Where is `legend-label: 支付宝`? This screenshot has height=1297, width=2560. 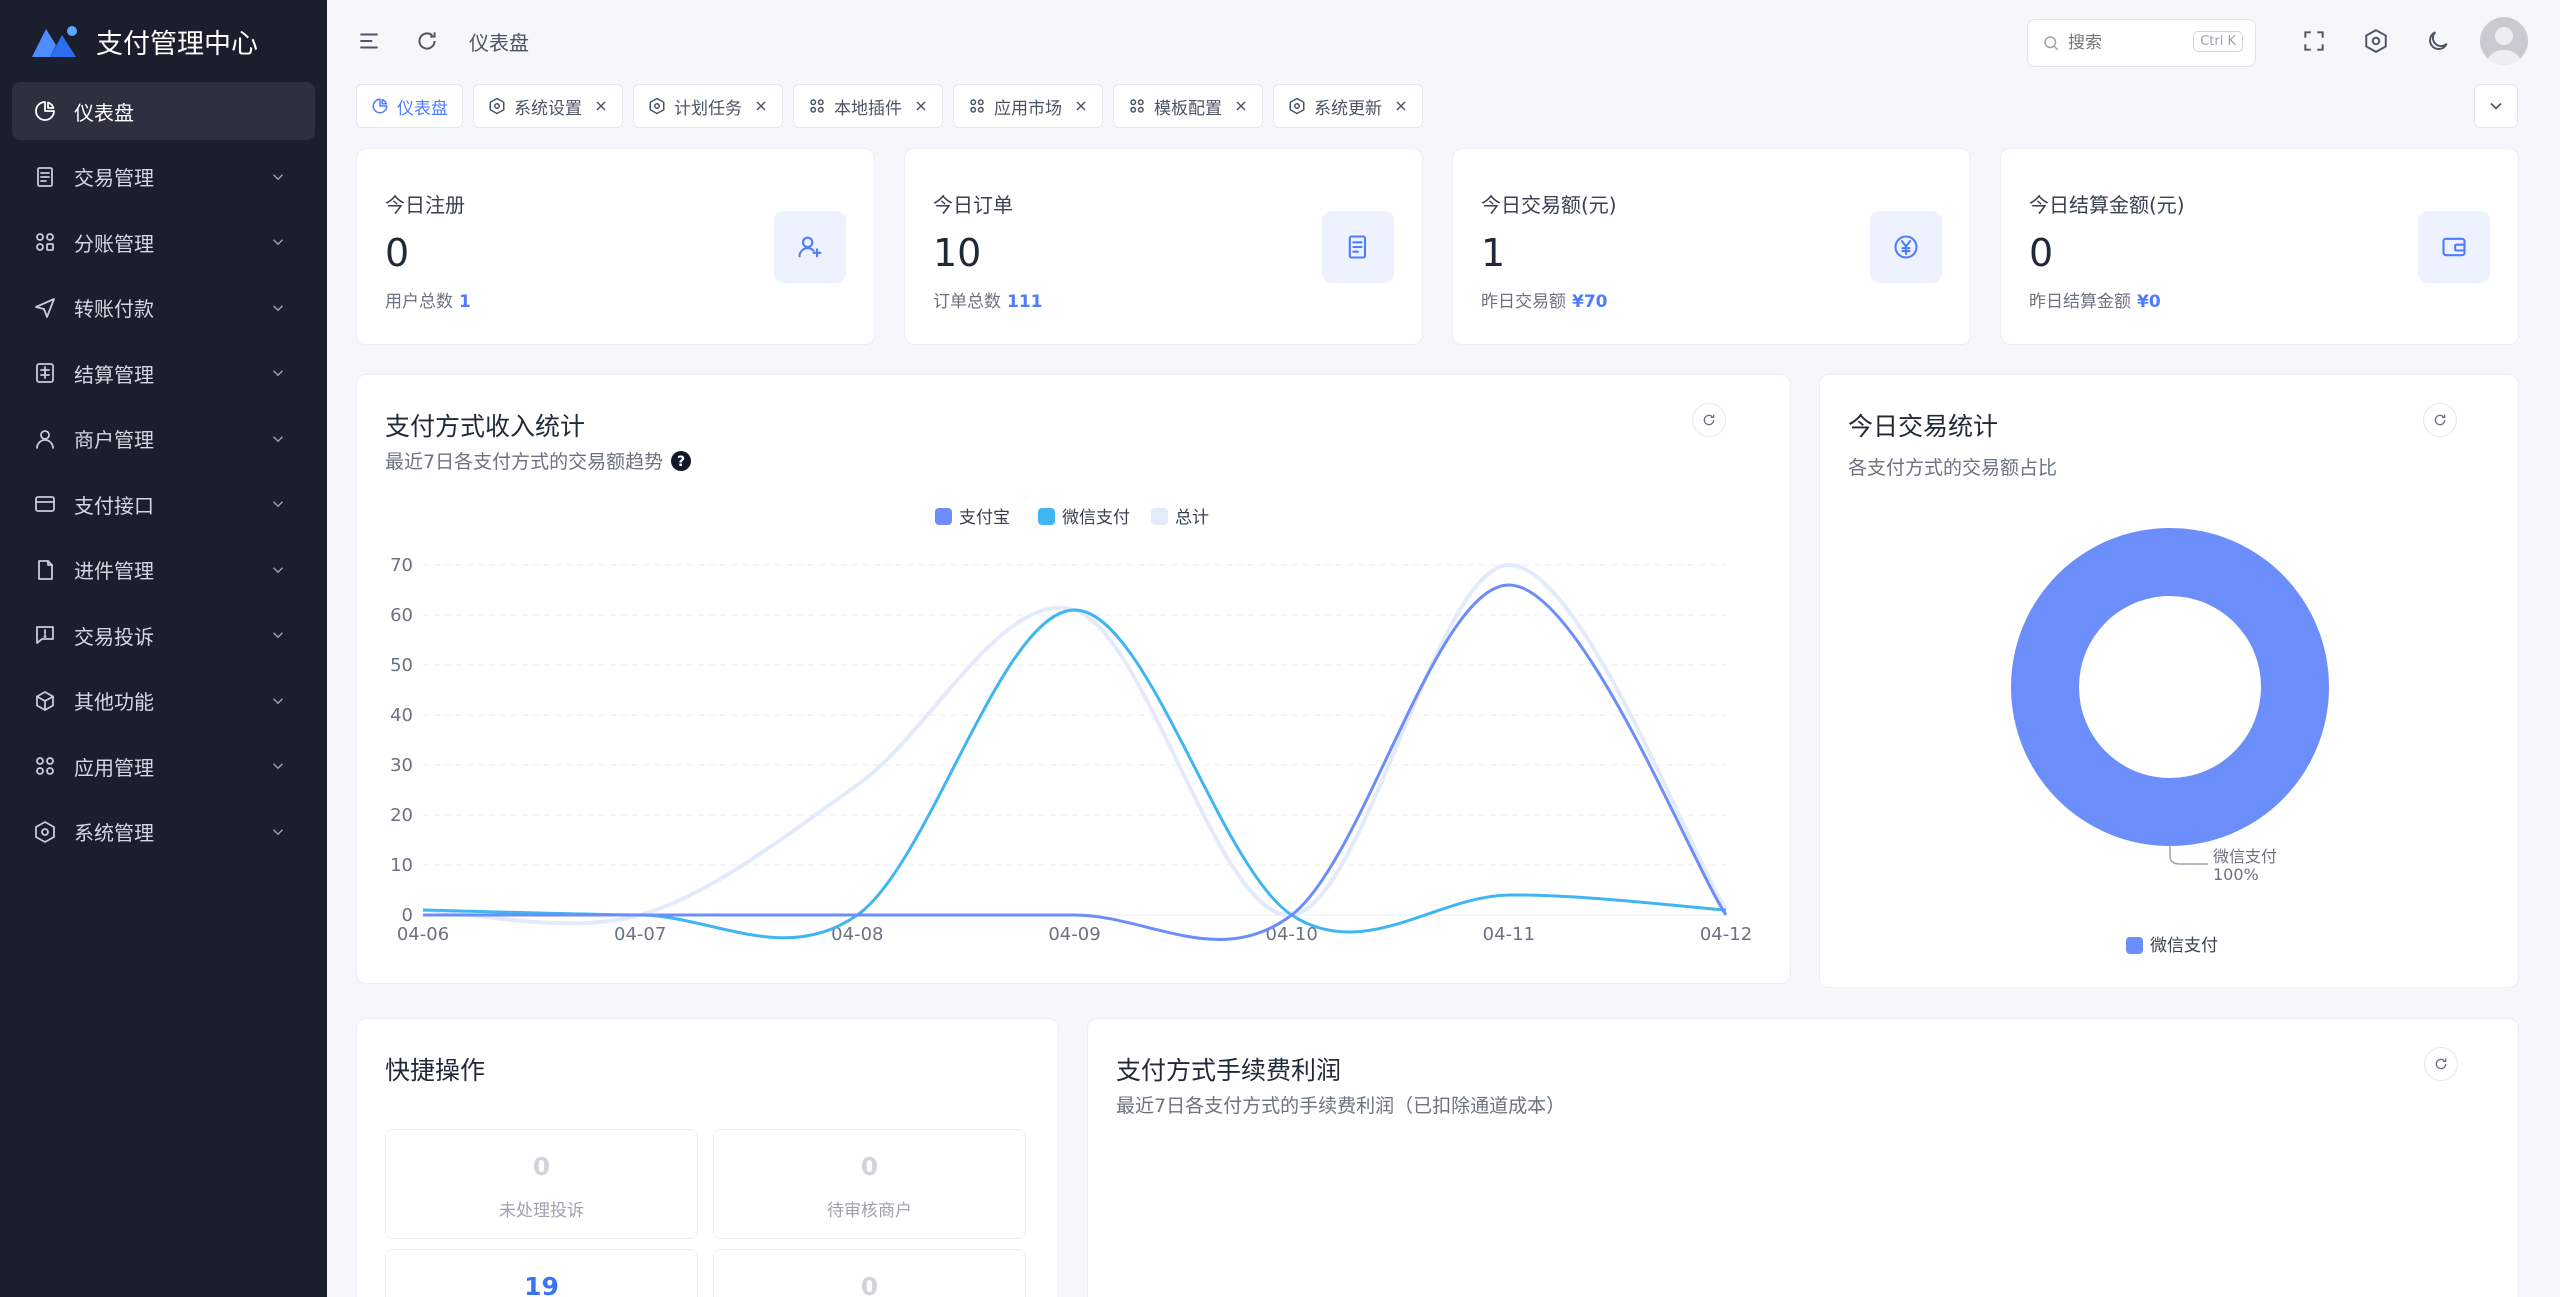 legend-label: 支付宝 is located at coordinates (984, 518).